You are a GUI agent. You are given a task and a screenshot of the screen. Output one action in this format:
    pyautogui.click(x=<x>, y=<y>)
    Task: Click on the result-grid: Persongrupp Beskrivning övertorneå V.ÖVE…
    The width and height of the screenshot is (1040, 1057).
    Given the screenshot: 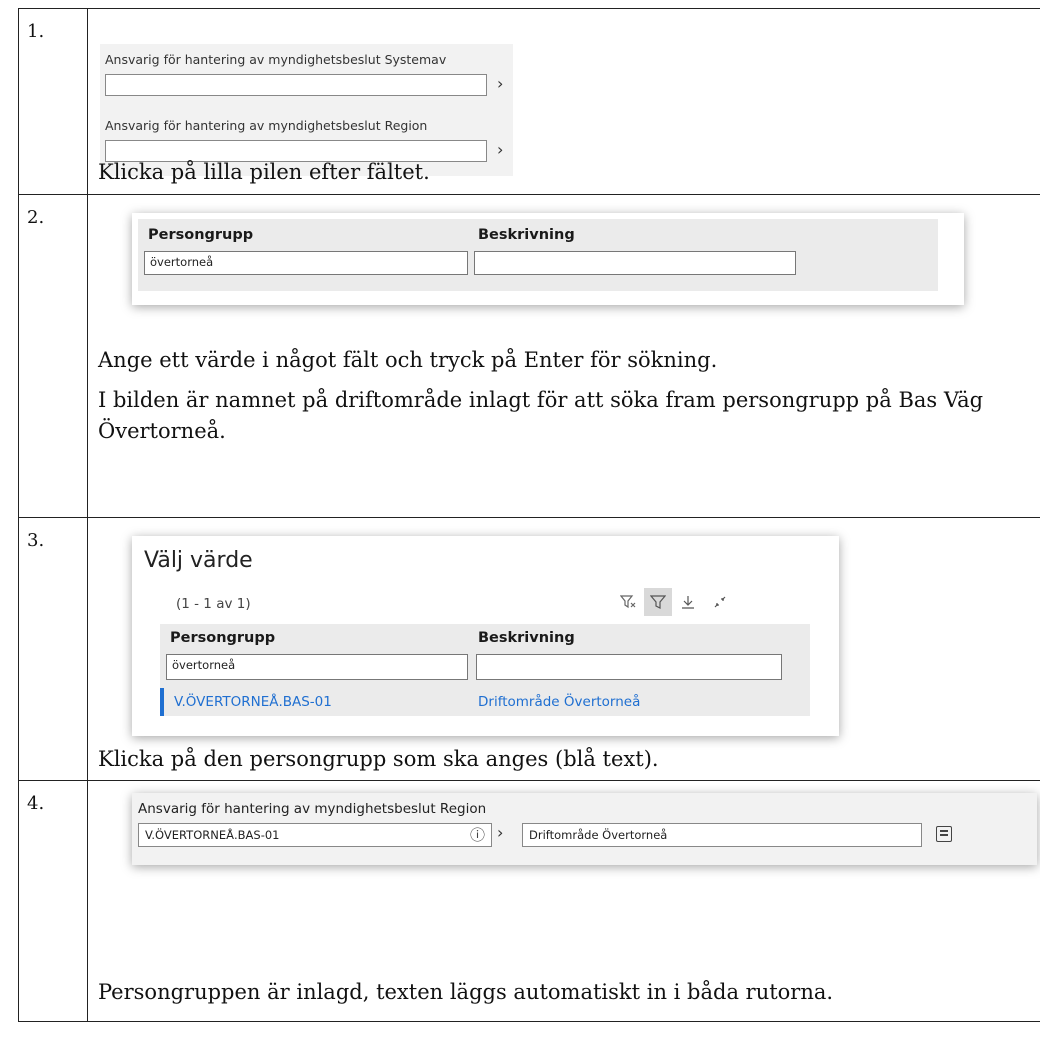 What is the action you would take?
    pyautogui.click(x=485, y=670)
    